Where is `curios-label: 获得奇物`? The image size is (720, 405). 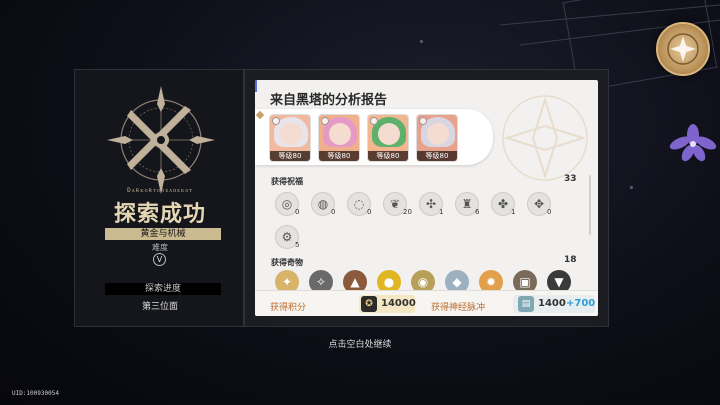
curios-label: 获得奇物 is located at coordinates (287, 262).